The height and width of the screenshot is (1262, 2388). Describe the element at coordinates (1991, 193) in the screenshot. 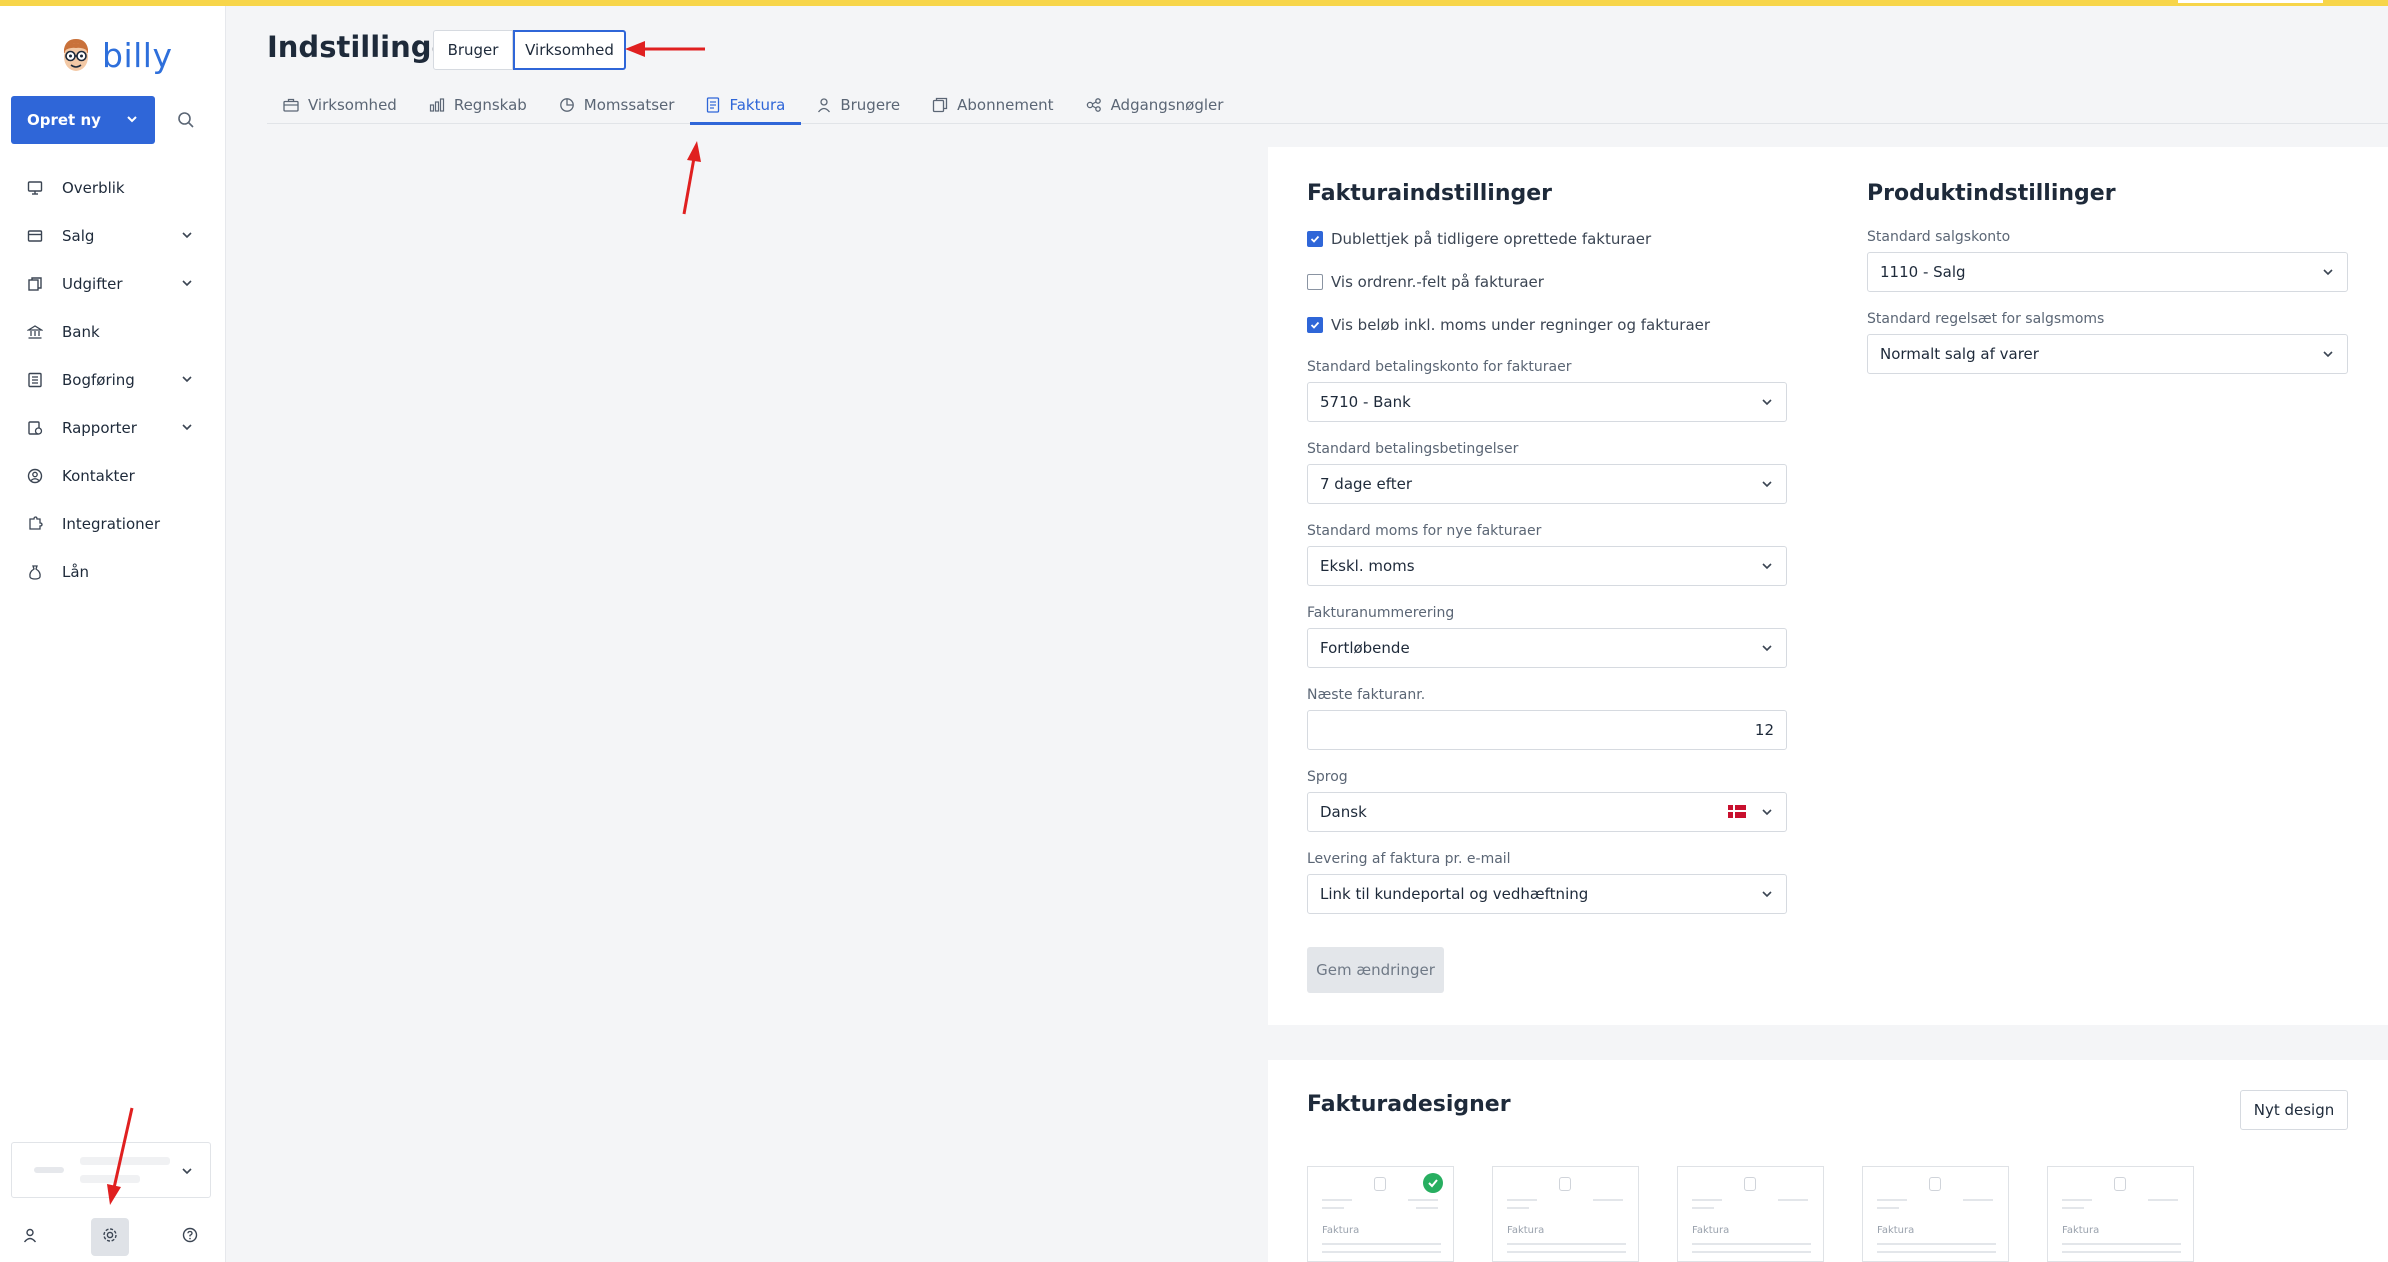

I see `product-settings-title: Produktindstillinger` at that location.